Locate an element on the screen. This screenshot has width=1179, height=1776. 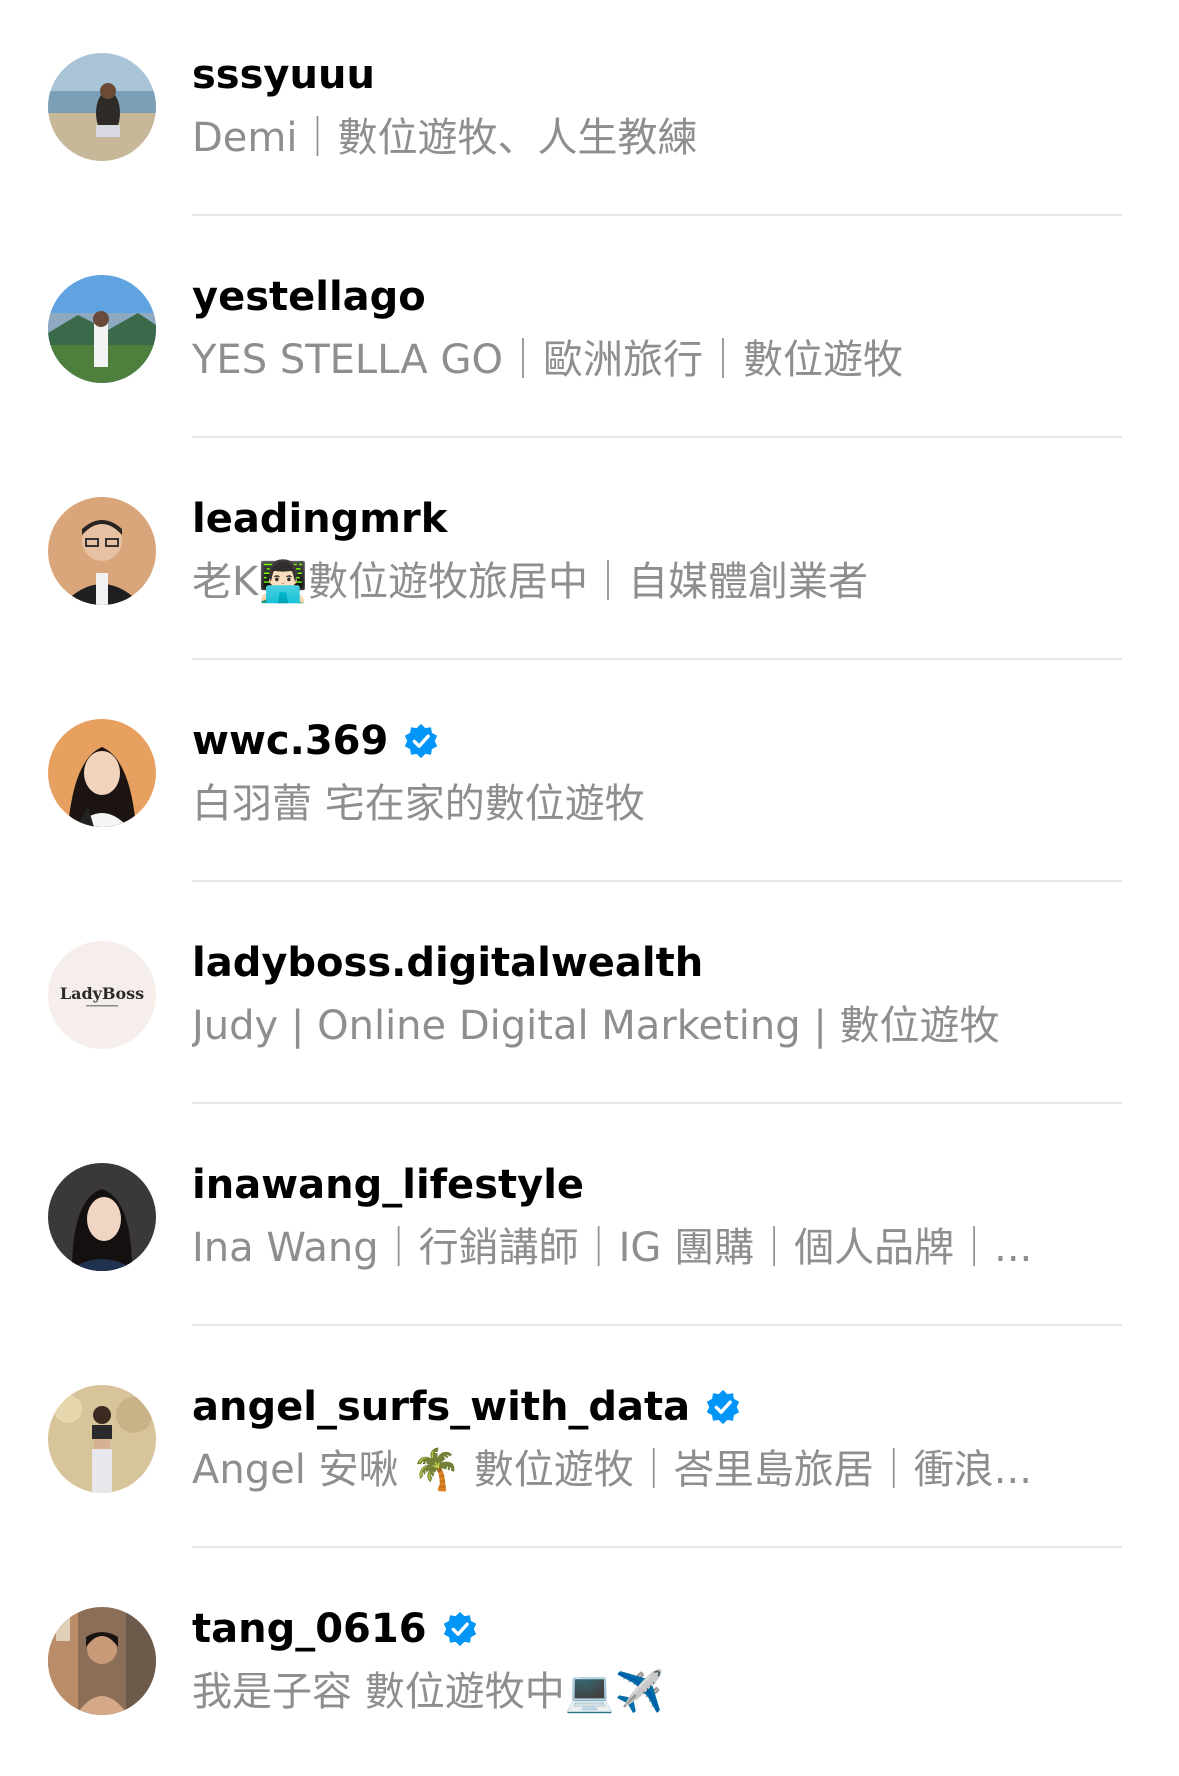
man-with-glasses-avatar is located at coordinates (102, 551).